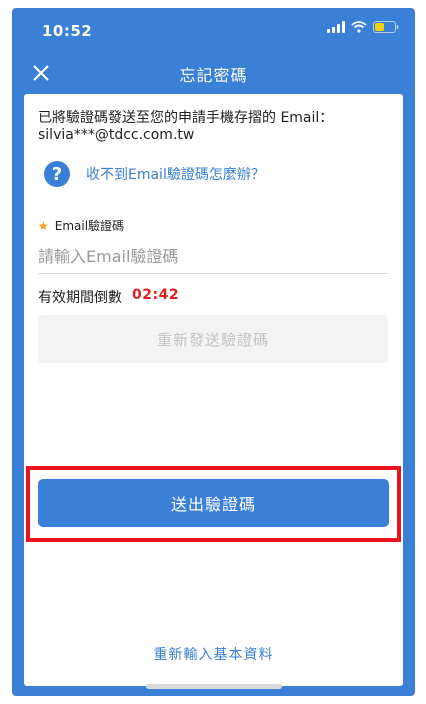  I want to click on battery-icon, so click(386, 27).